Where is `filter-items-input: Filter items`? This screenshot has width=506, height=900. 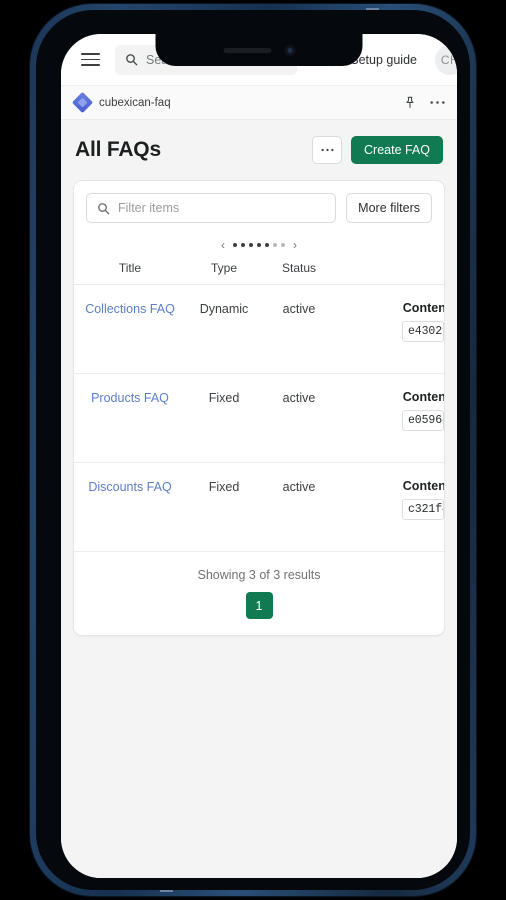 filter-items-input: Filter items is located at coordinates (211, 208).